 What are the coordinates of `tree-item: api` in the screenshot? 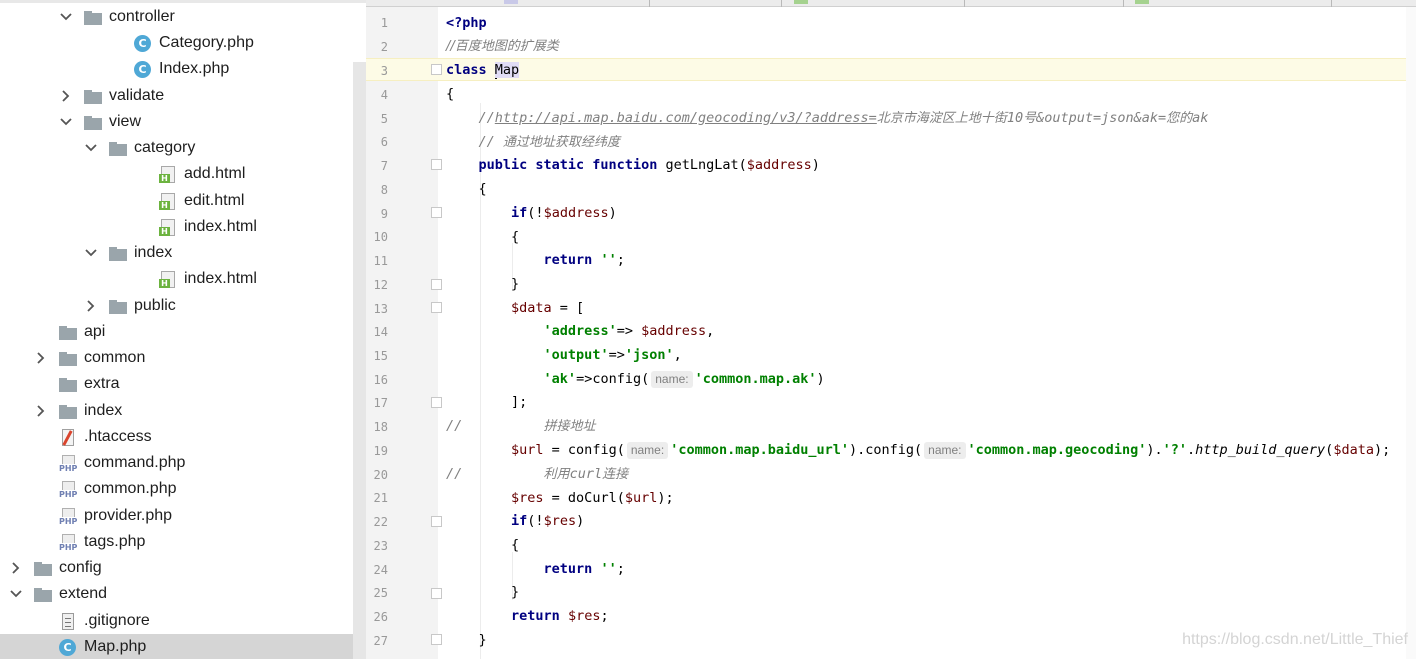 It's located at (176, 332).